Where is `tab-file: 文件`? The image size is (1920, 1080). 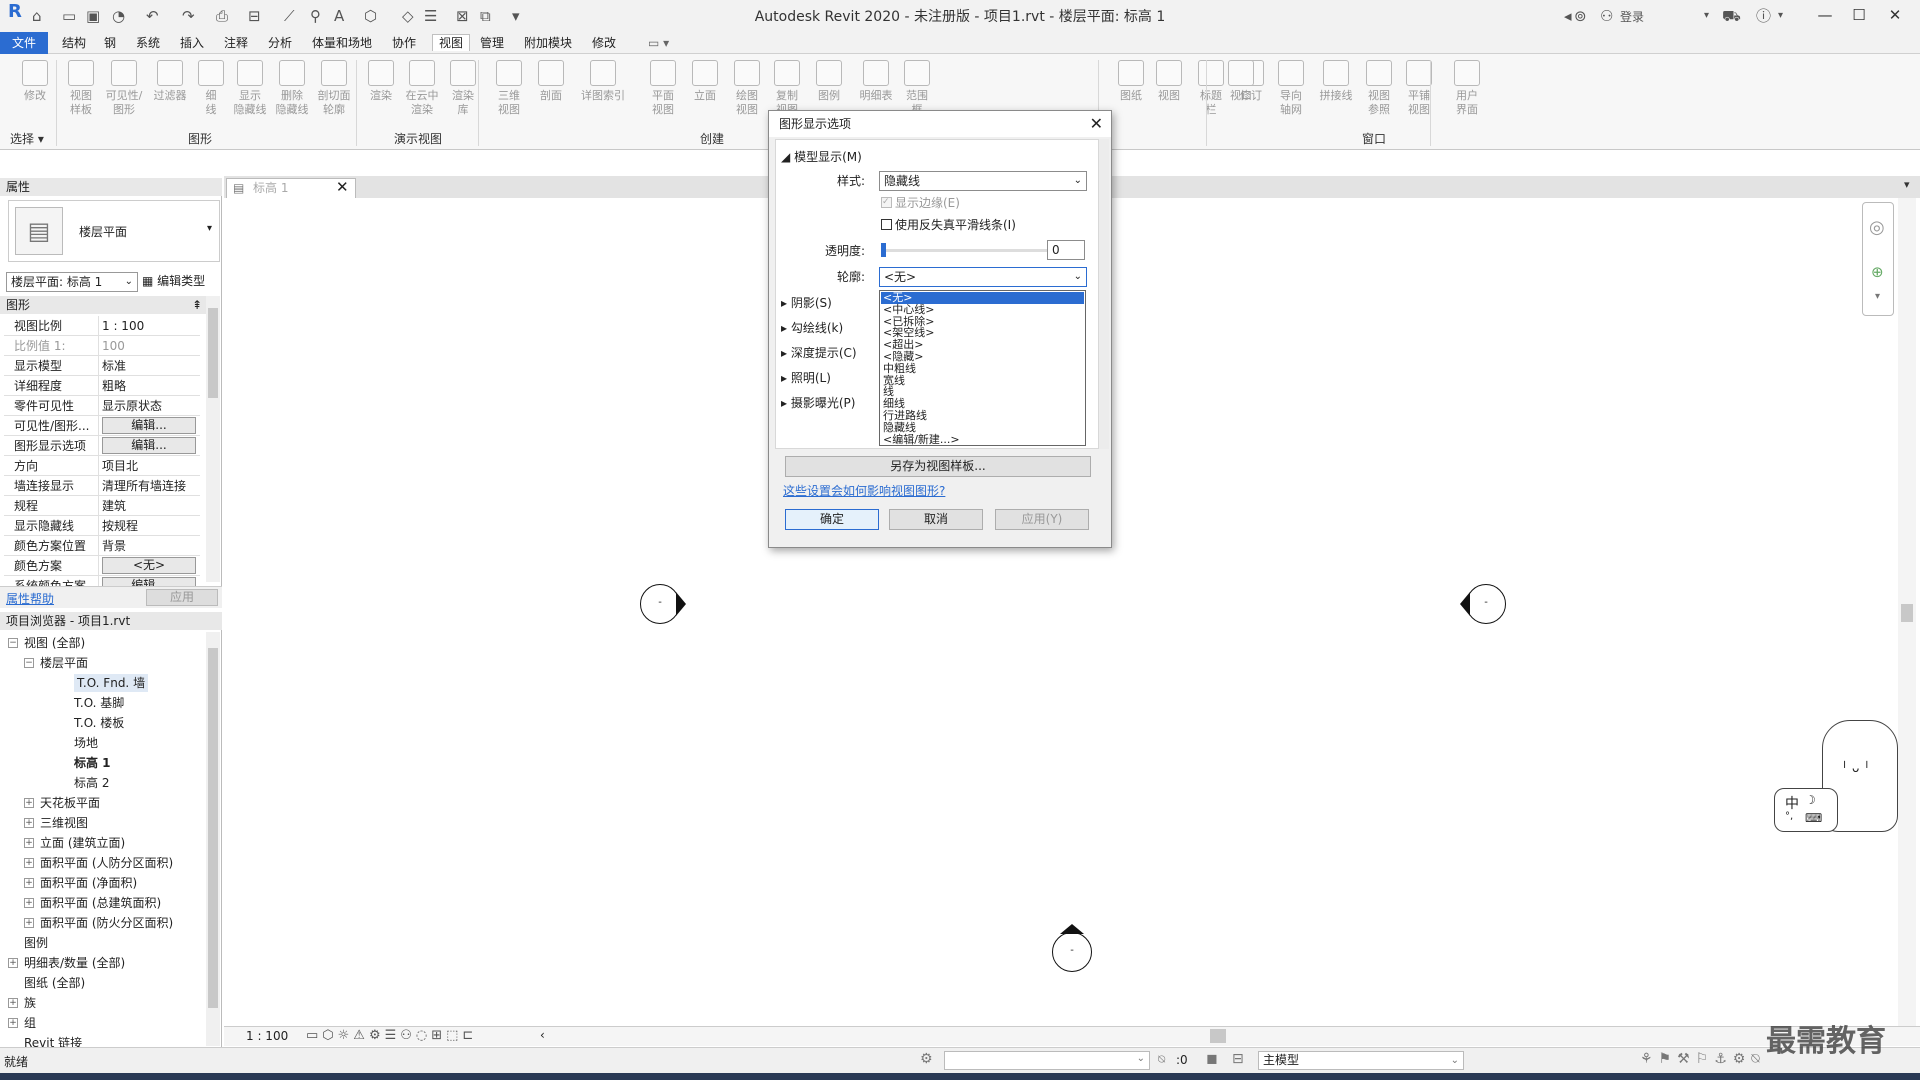
tab-file: 文件 is located at coordinates (24, 43).